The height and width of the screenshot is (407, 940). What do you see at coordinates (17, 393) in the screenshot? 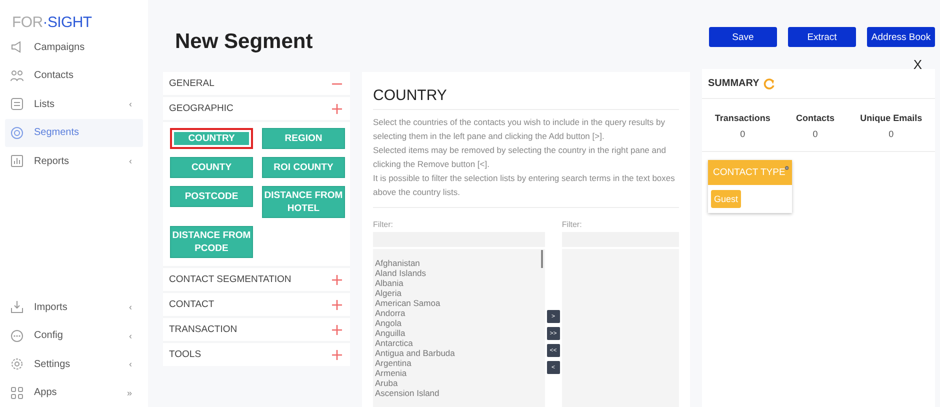
I see `grid-icon` at bounding box center [17, 393].